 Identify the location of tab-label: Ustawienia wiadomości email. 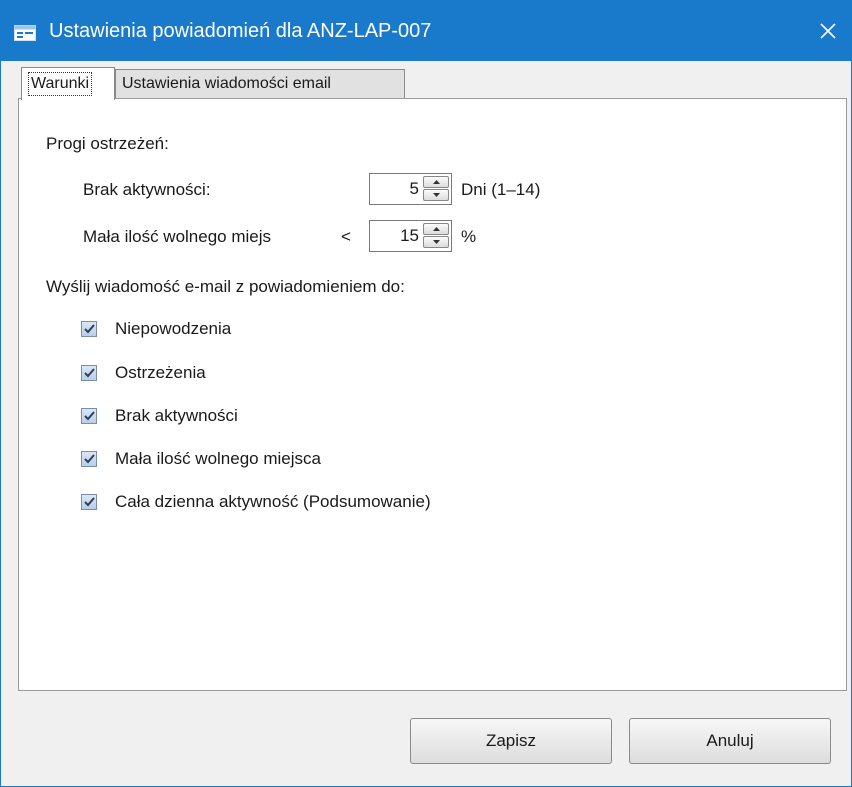
(226, 83).